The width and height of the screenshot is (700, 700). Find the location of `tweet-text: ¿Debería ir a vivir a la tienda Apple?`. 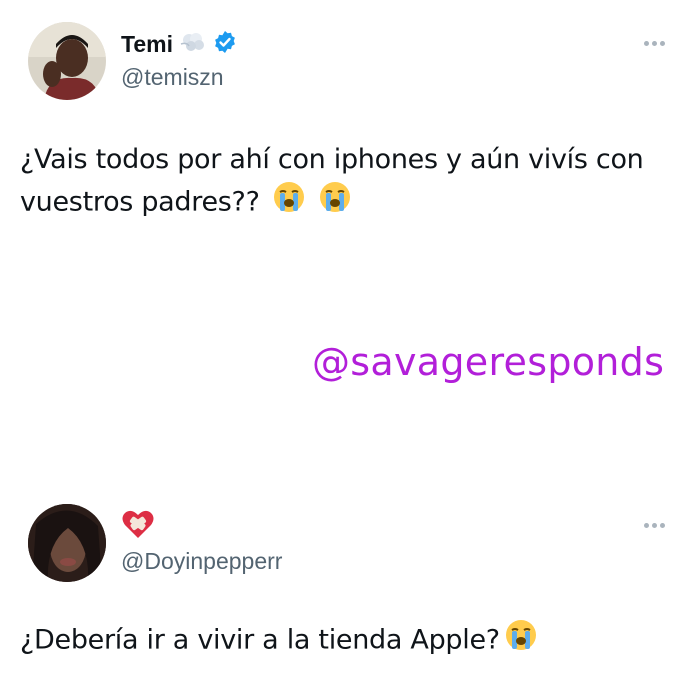

tweet-text: ¿Debería ir a vivir a la tienda Apple? is located at coordinates (350, 641).